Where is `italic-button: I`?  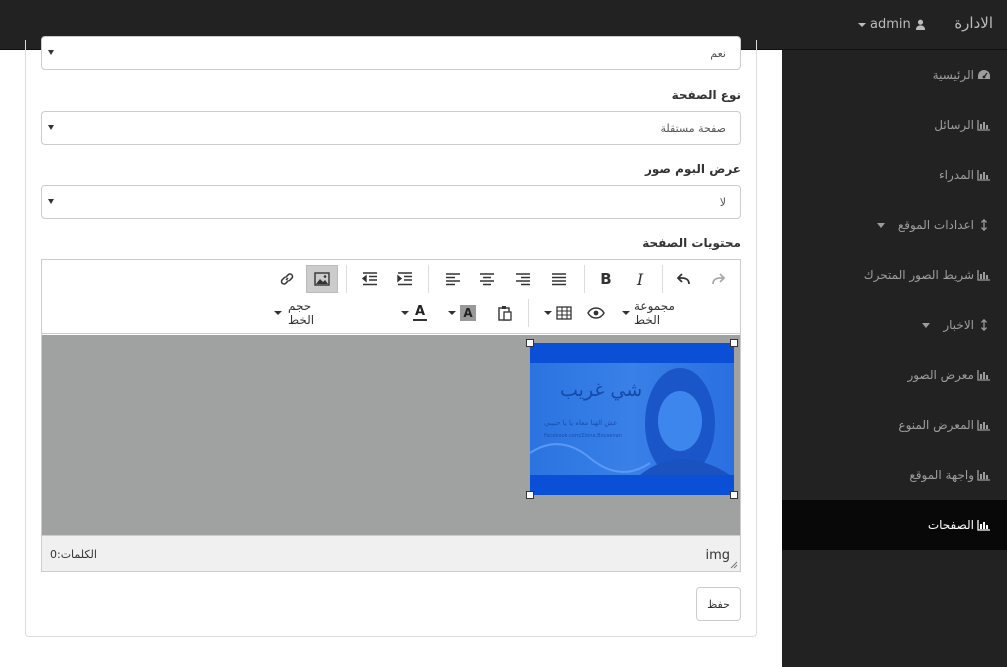
italic-button: I is located at coordinates (640, 279).